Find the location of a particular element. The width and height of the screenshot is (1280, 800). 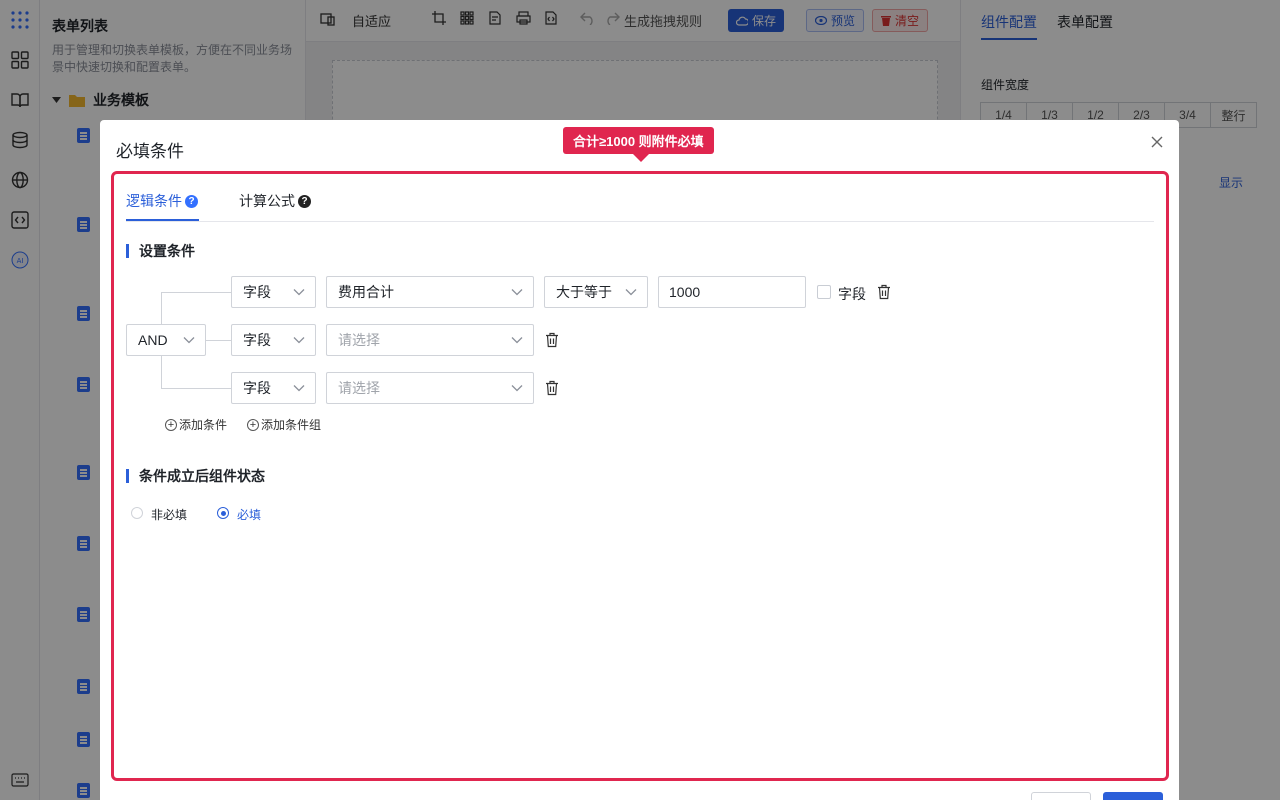

condition-tabs: 逻辑条件 ? 计算公式 ? is located at coordinates (640, 204).